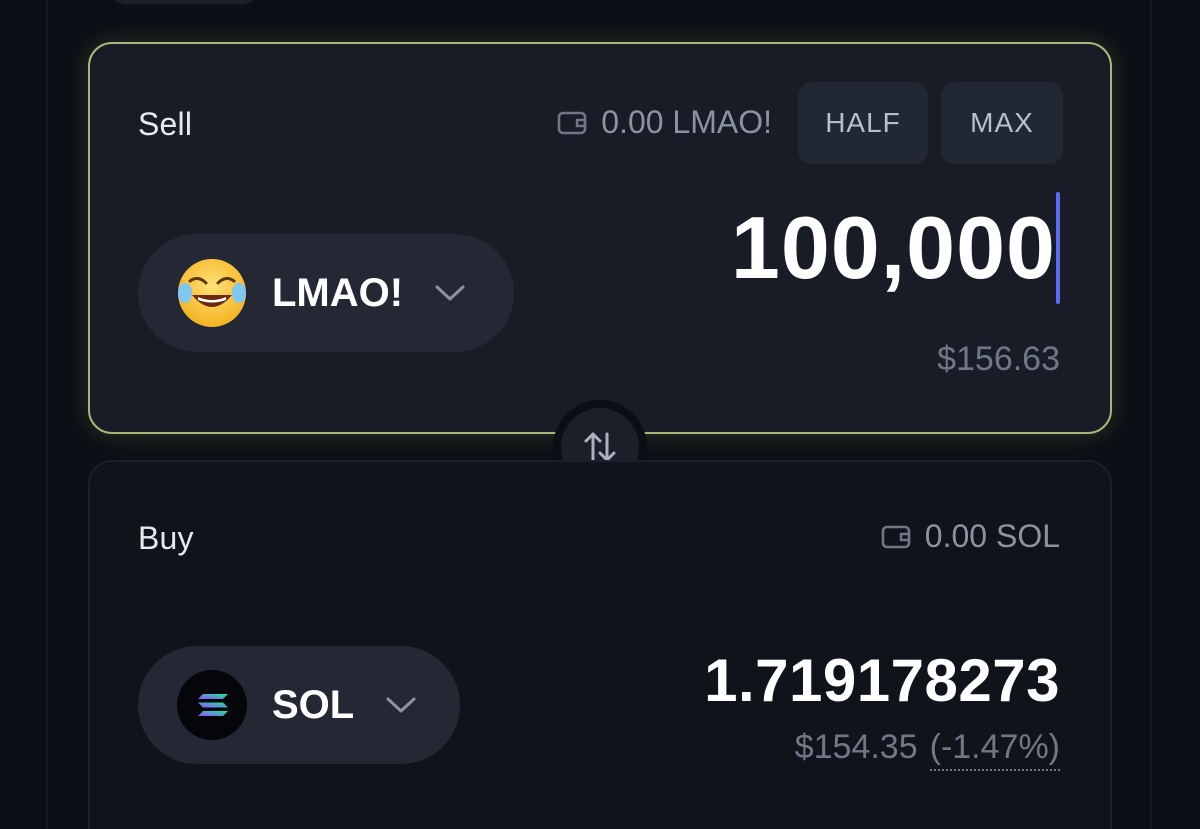 This screenshot has height=829, width=1200. What do you see at coordinates (212, 705) in the screenshot?
I see `solana-logo-icon` at bounding box center [212, 705].